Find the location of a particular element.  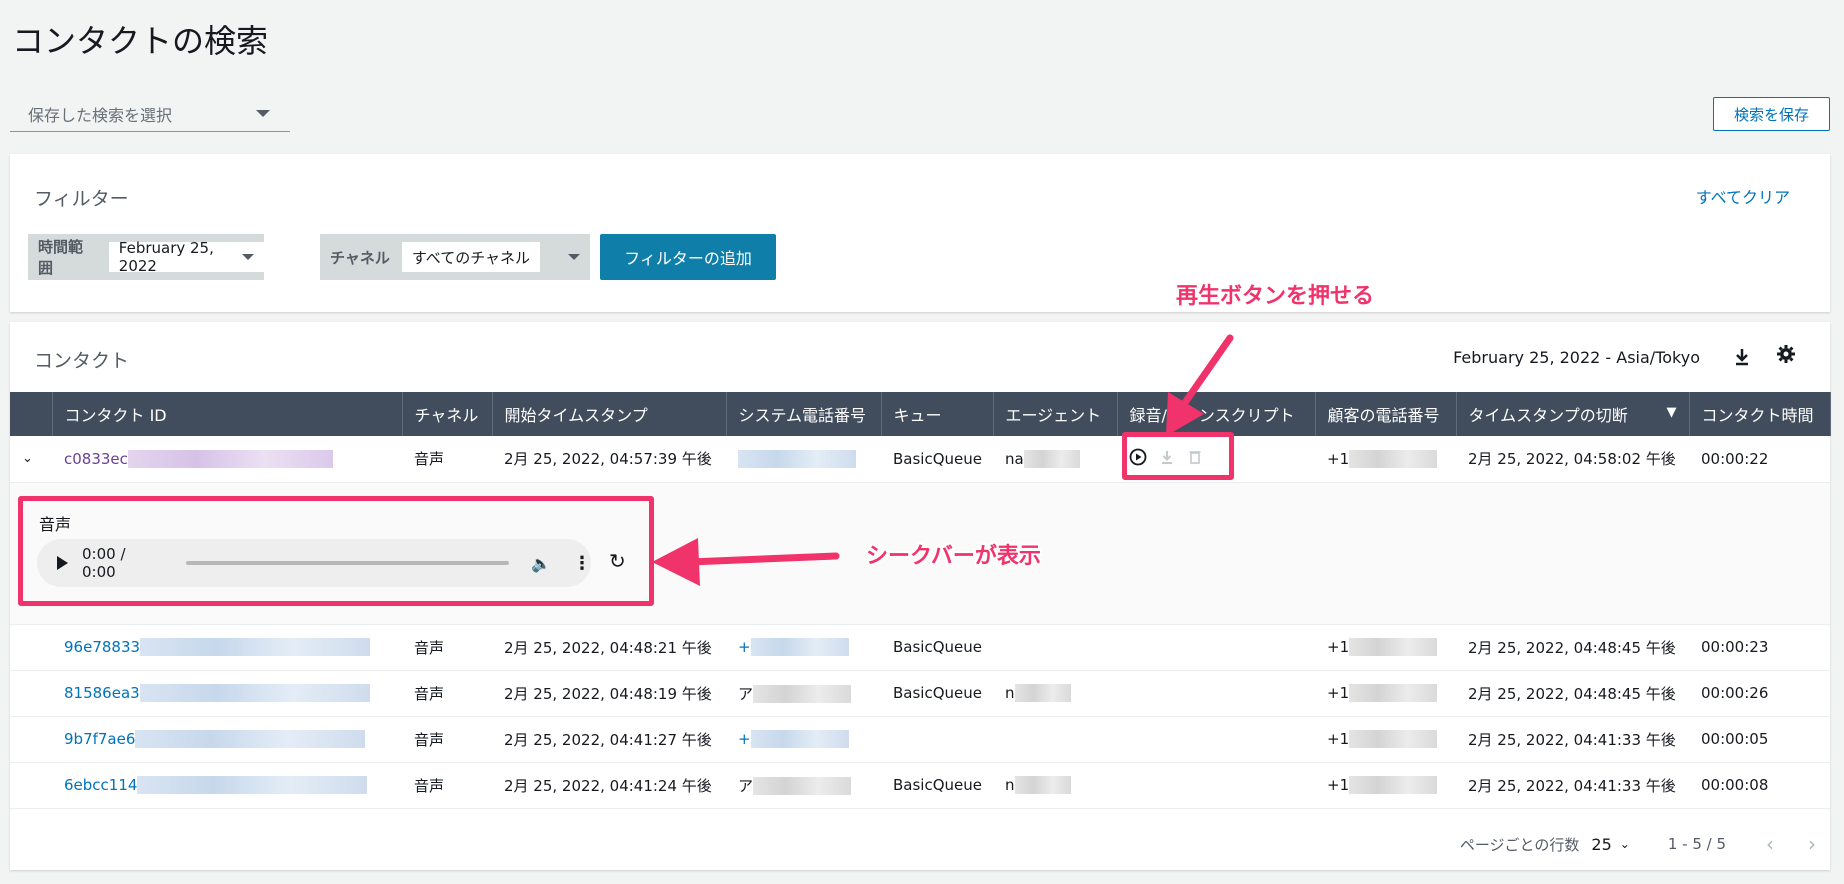

prev-page-icon: ‹ is located at coordinates (1770, 844).